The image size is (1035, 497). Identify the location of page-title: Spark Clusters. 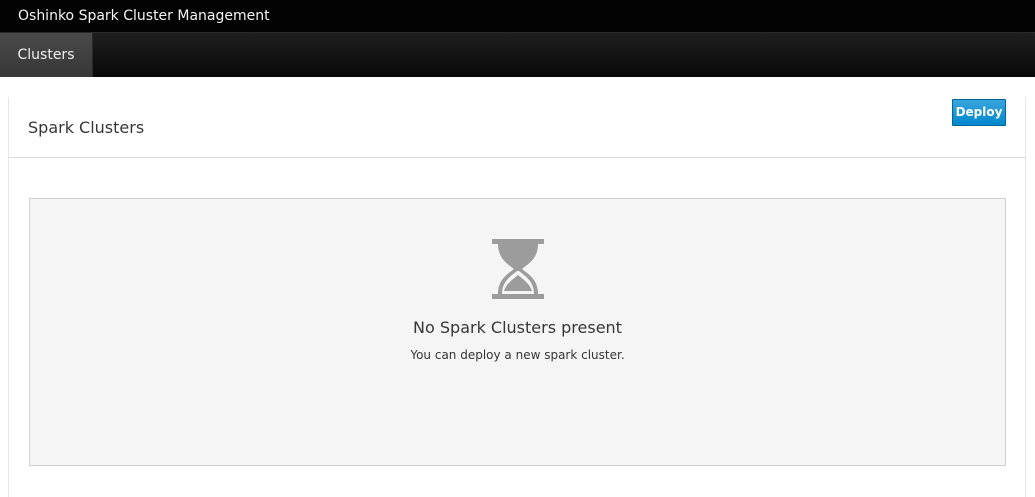
(86, 127).